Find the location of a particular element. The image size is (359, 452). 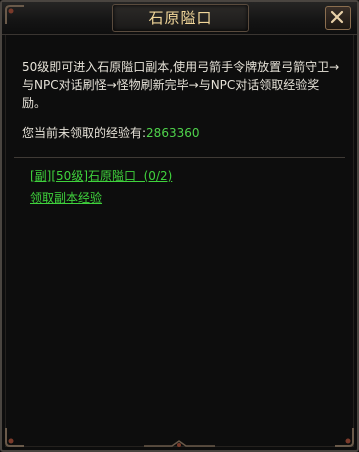

divider is located at coordinates (179, 157).